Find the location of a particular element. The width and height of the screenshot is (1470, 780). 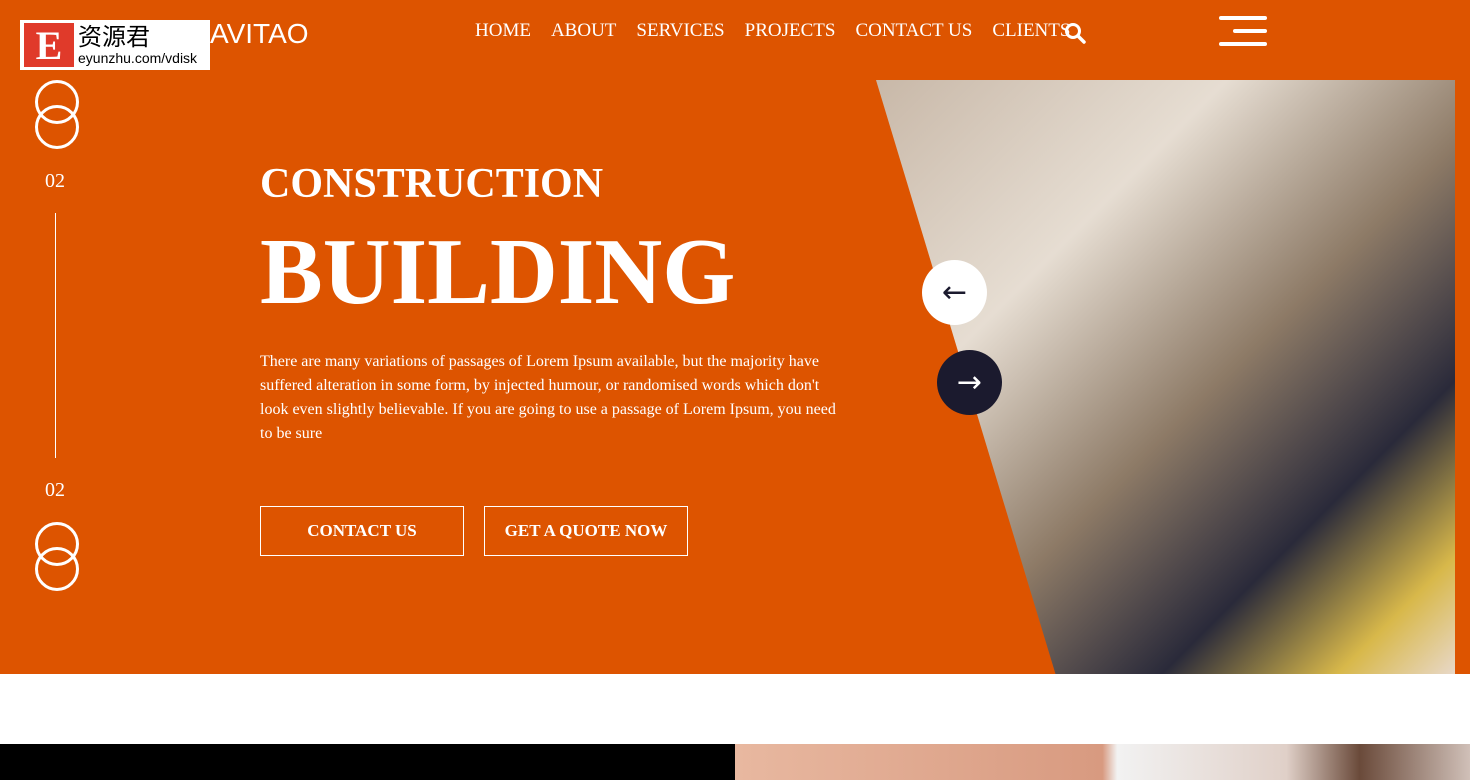

section-image is located at coordinates (1102, 762).